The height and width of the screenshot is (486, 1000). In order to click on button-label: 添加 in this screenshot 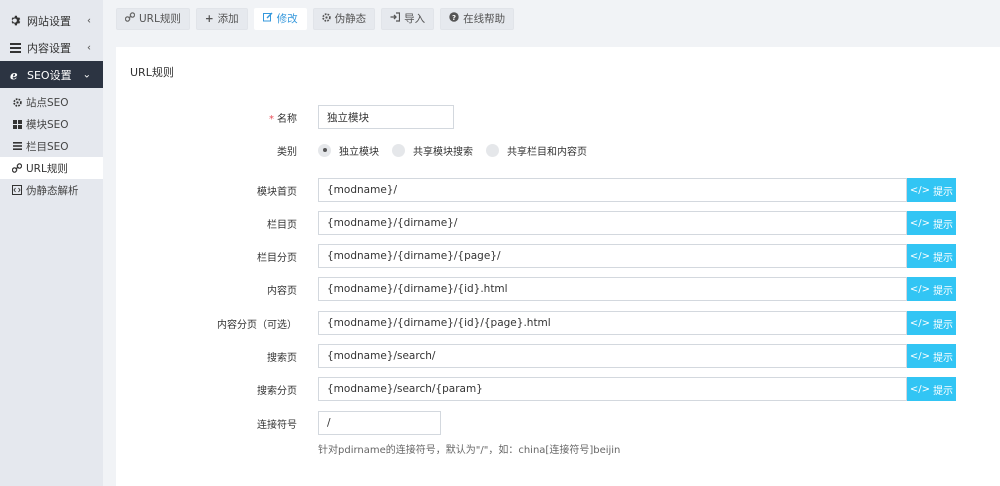, I will do `click(228, 19)`.